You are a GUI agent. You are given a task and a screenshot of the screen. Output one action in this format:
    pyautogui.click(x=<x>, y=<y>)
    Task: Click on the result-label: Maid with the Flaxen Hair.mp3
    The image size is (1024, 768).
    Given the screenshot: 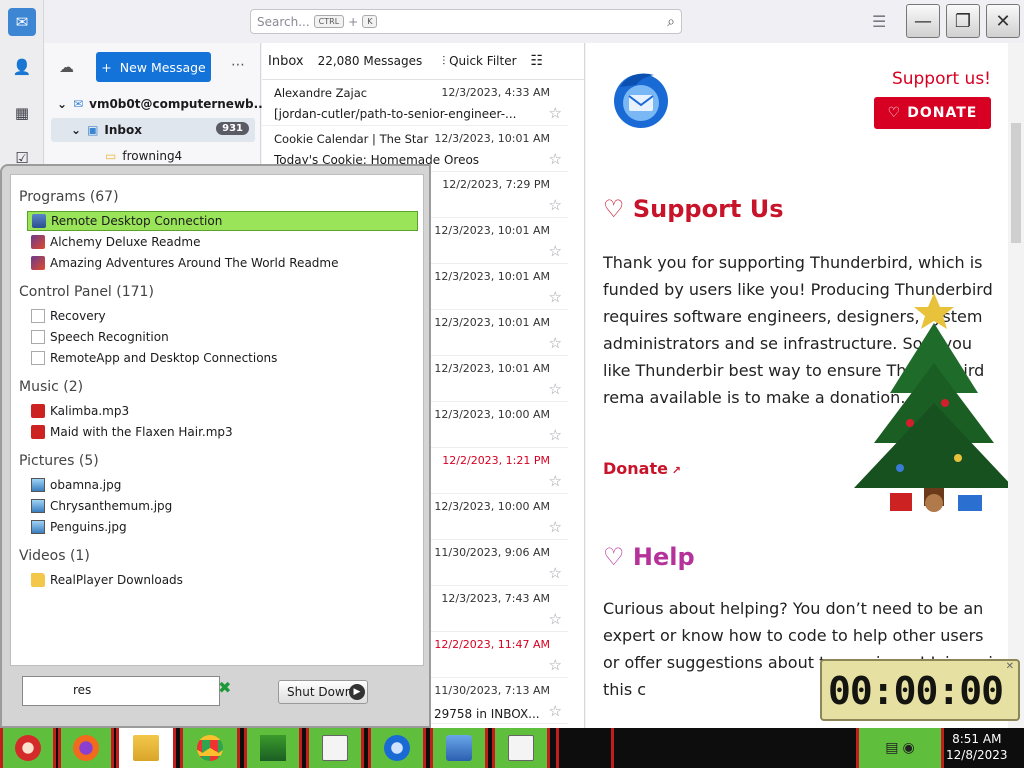 What is the action you would take?
    pyautogui.click(x=141, y=432)
    